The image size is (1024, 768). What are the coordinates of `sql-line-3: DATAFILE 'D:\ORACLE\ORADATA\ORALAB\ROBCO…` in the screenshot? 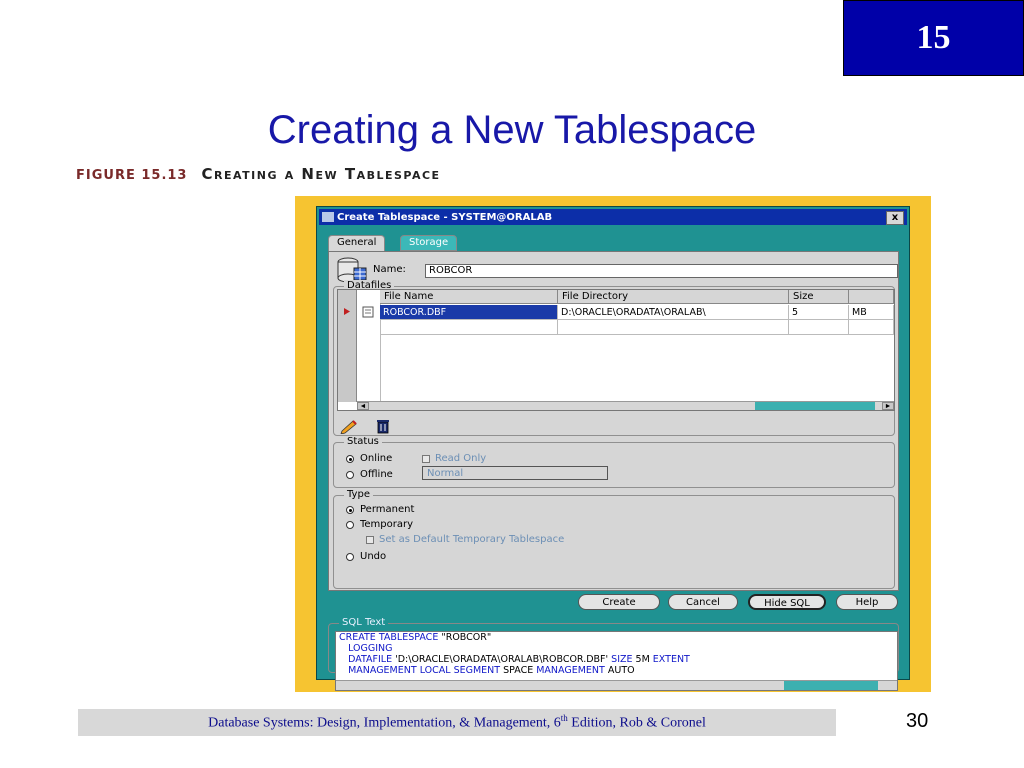 It's located at (616, 659).